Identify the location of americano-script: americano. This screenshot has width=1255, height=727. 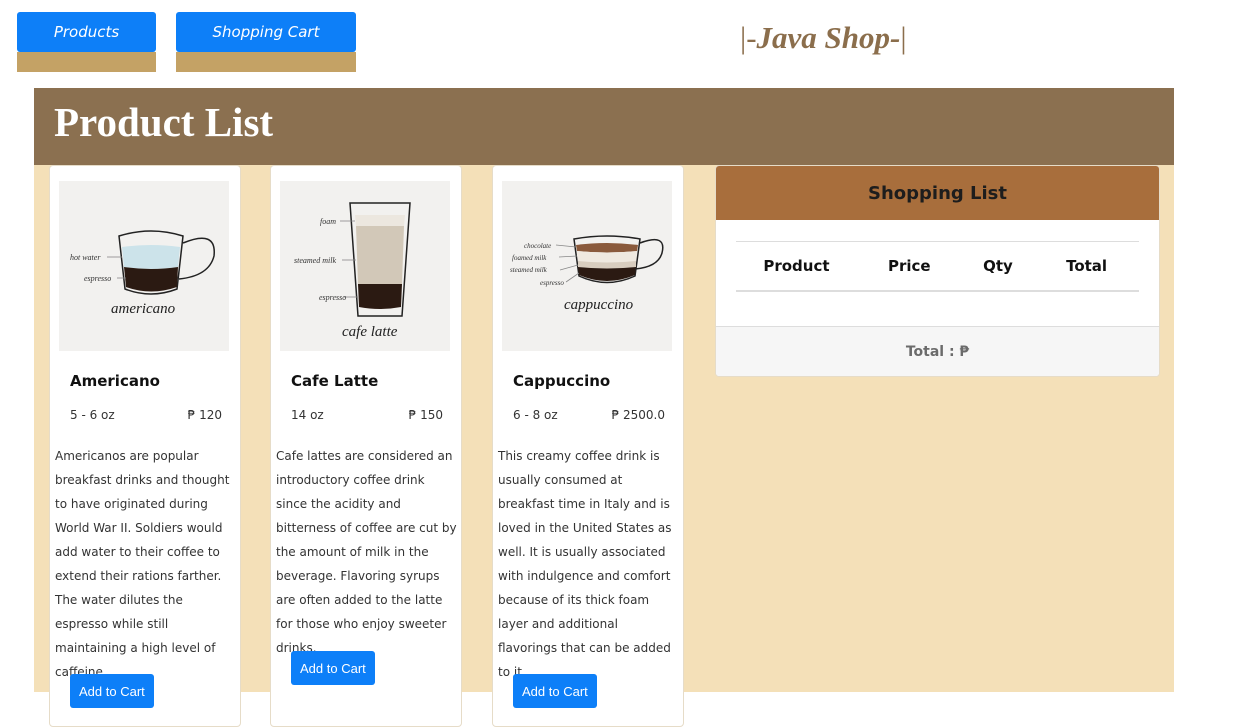
(143, 309).